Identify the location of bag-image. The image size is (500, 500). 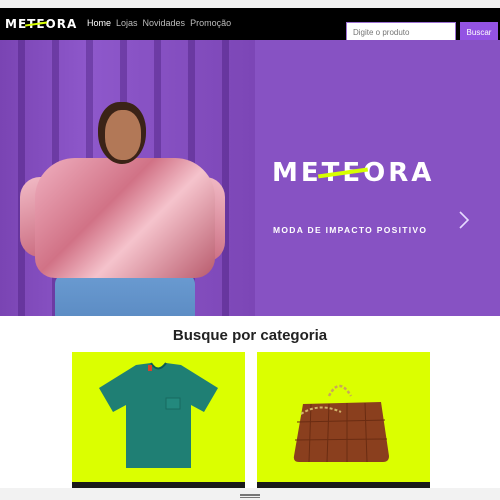
(341, 423).